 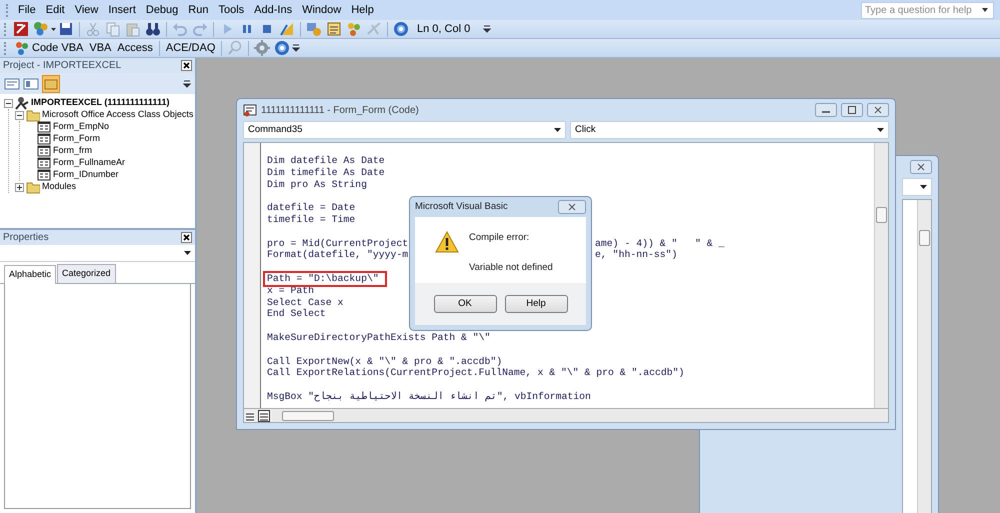 I want to click on code-line: timefile = Time, so click(x=311, y=220).